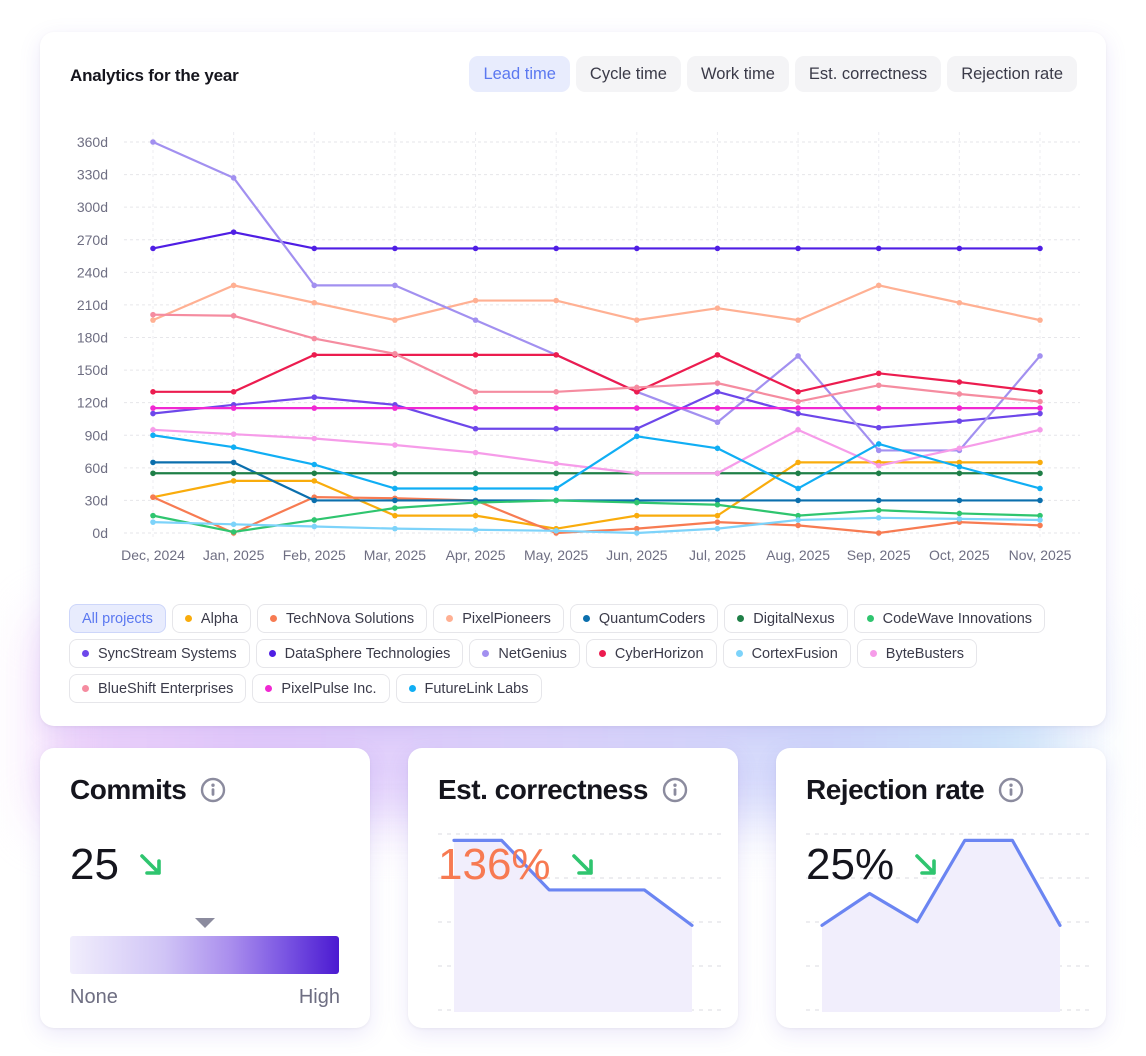 The height and width of the screenshot is (1056, 1146). What do you see at coordinates (314, 555) in the screenshot?
I see `x-tick-label: Feb, 2025` at bounding box center [314, 555].